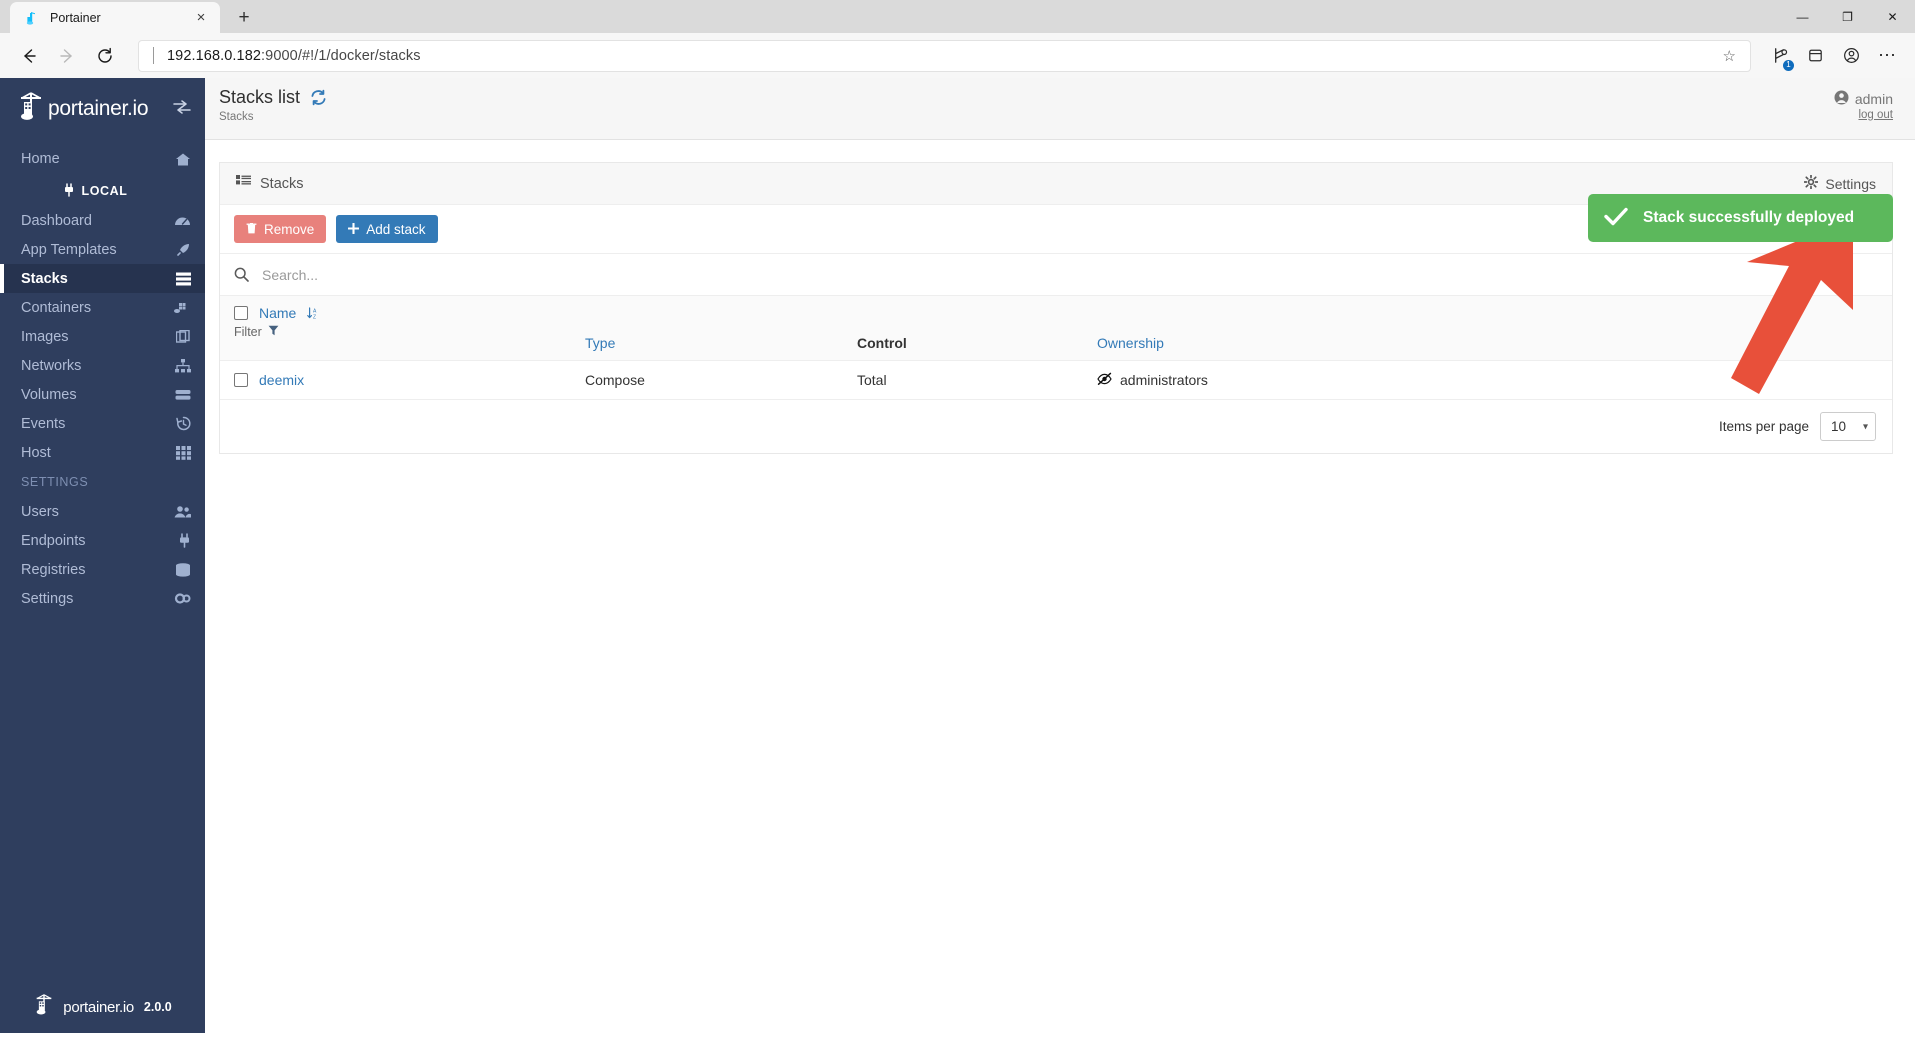 This screenshot has height=1038, width=1915. What do you see at coordinates (183, 159) in the screenshot?
I see `home-icon` at bounding box center [183, 159].